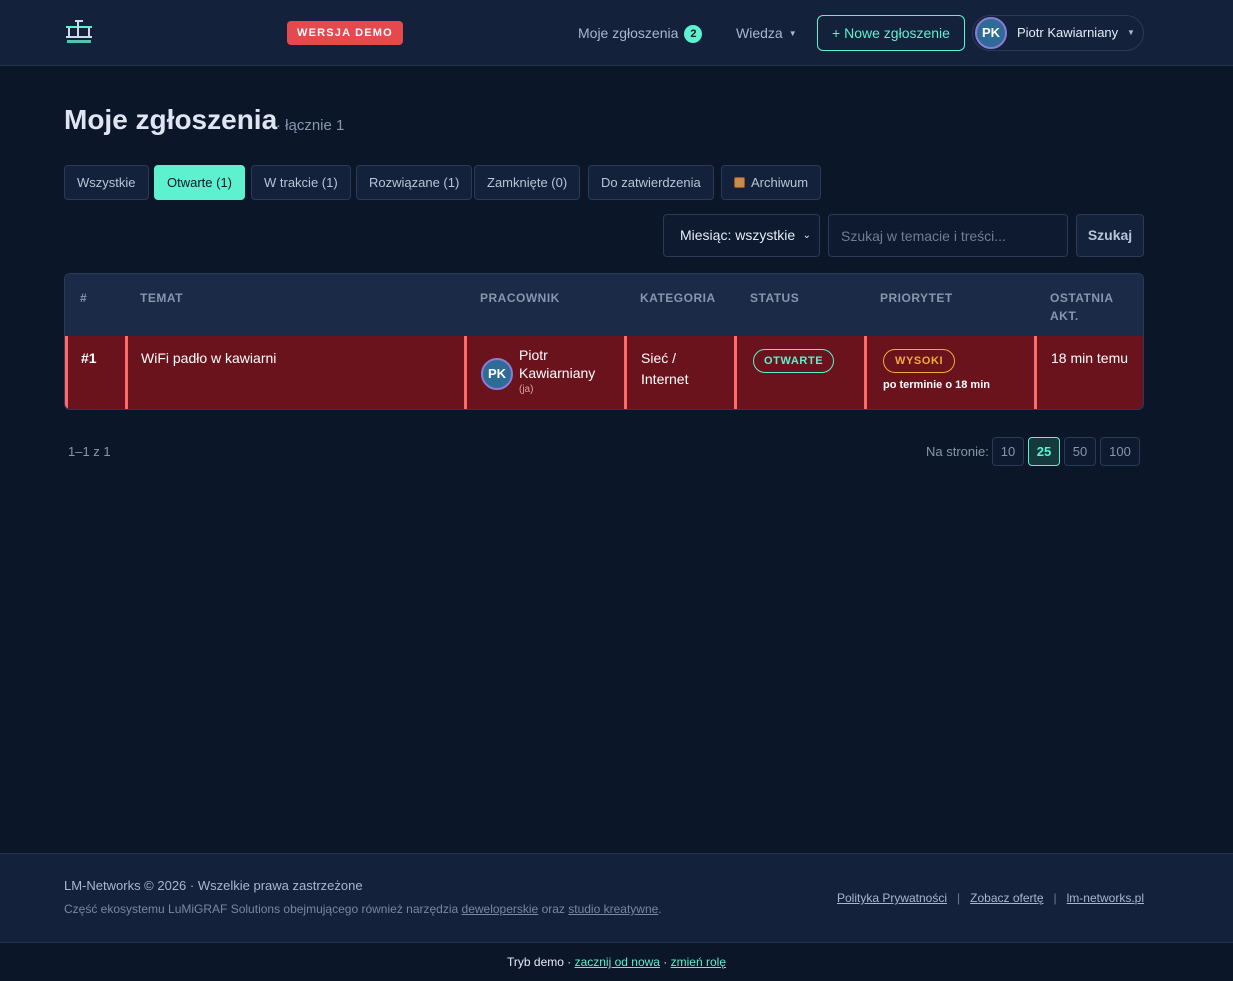 Image resolution: width=1233 pixels, height=981 pixels. What do you see at coordinates (628, 33) in the screenshot?
I see `nav-my-tickets-label: Moje zgłoszenia` at bounding box center [628, 33].